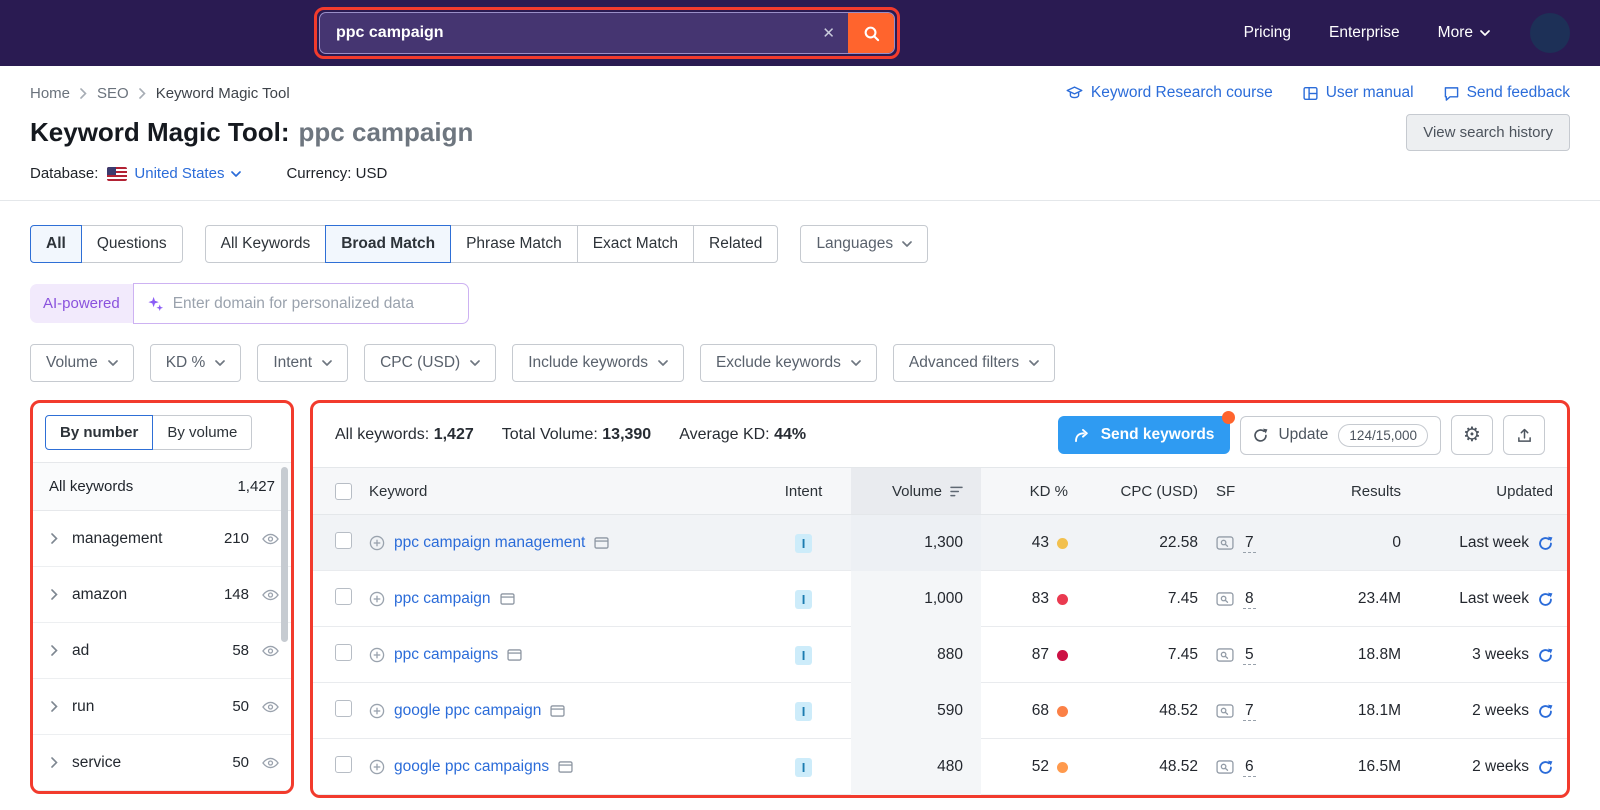  Describe the element at coordinates (113, 93) in the screenshot. I see `breadcrumb-seo: SEO` at that location.